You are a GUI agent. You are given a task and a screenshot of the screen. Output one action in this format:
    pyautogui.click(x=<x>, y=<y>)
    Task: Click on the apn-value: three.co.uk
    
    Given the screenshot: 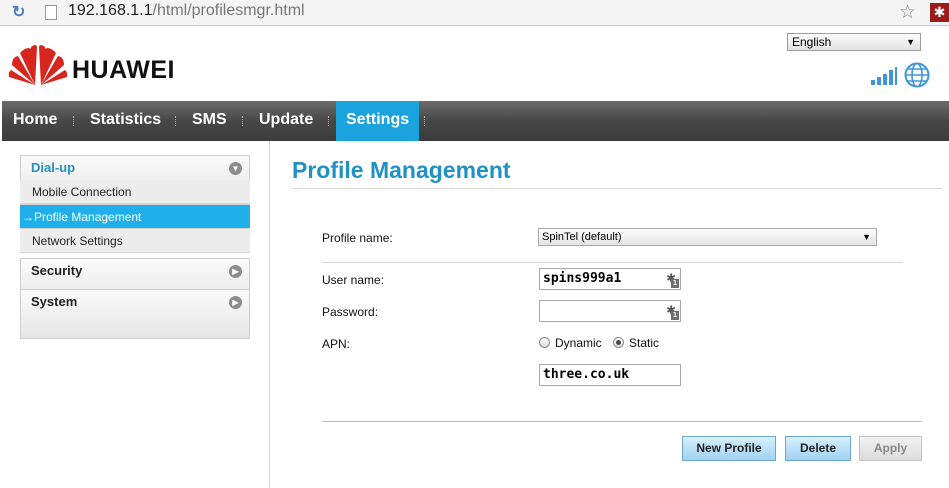 What is the action you would take?
    pyautogui.click(x=586, y=374)
    